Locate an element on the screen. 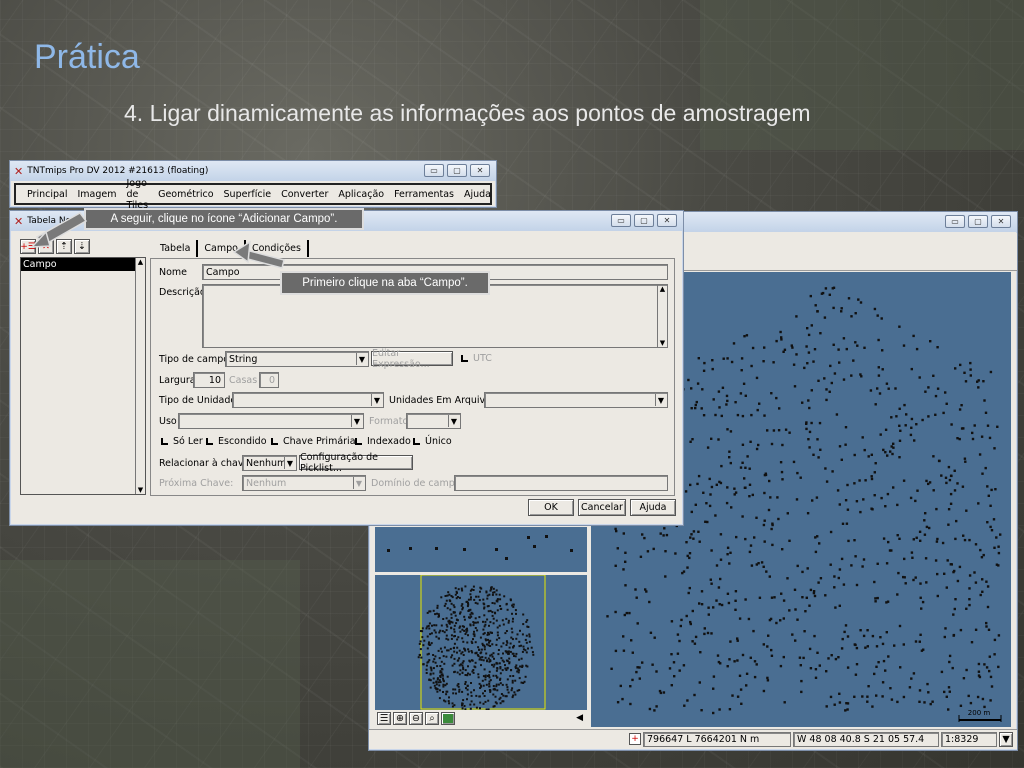 The height and width of the screenshot is (768, 1024). callout-arrows is located at coordinates (157, 240).